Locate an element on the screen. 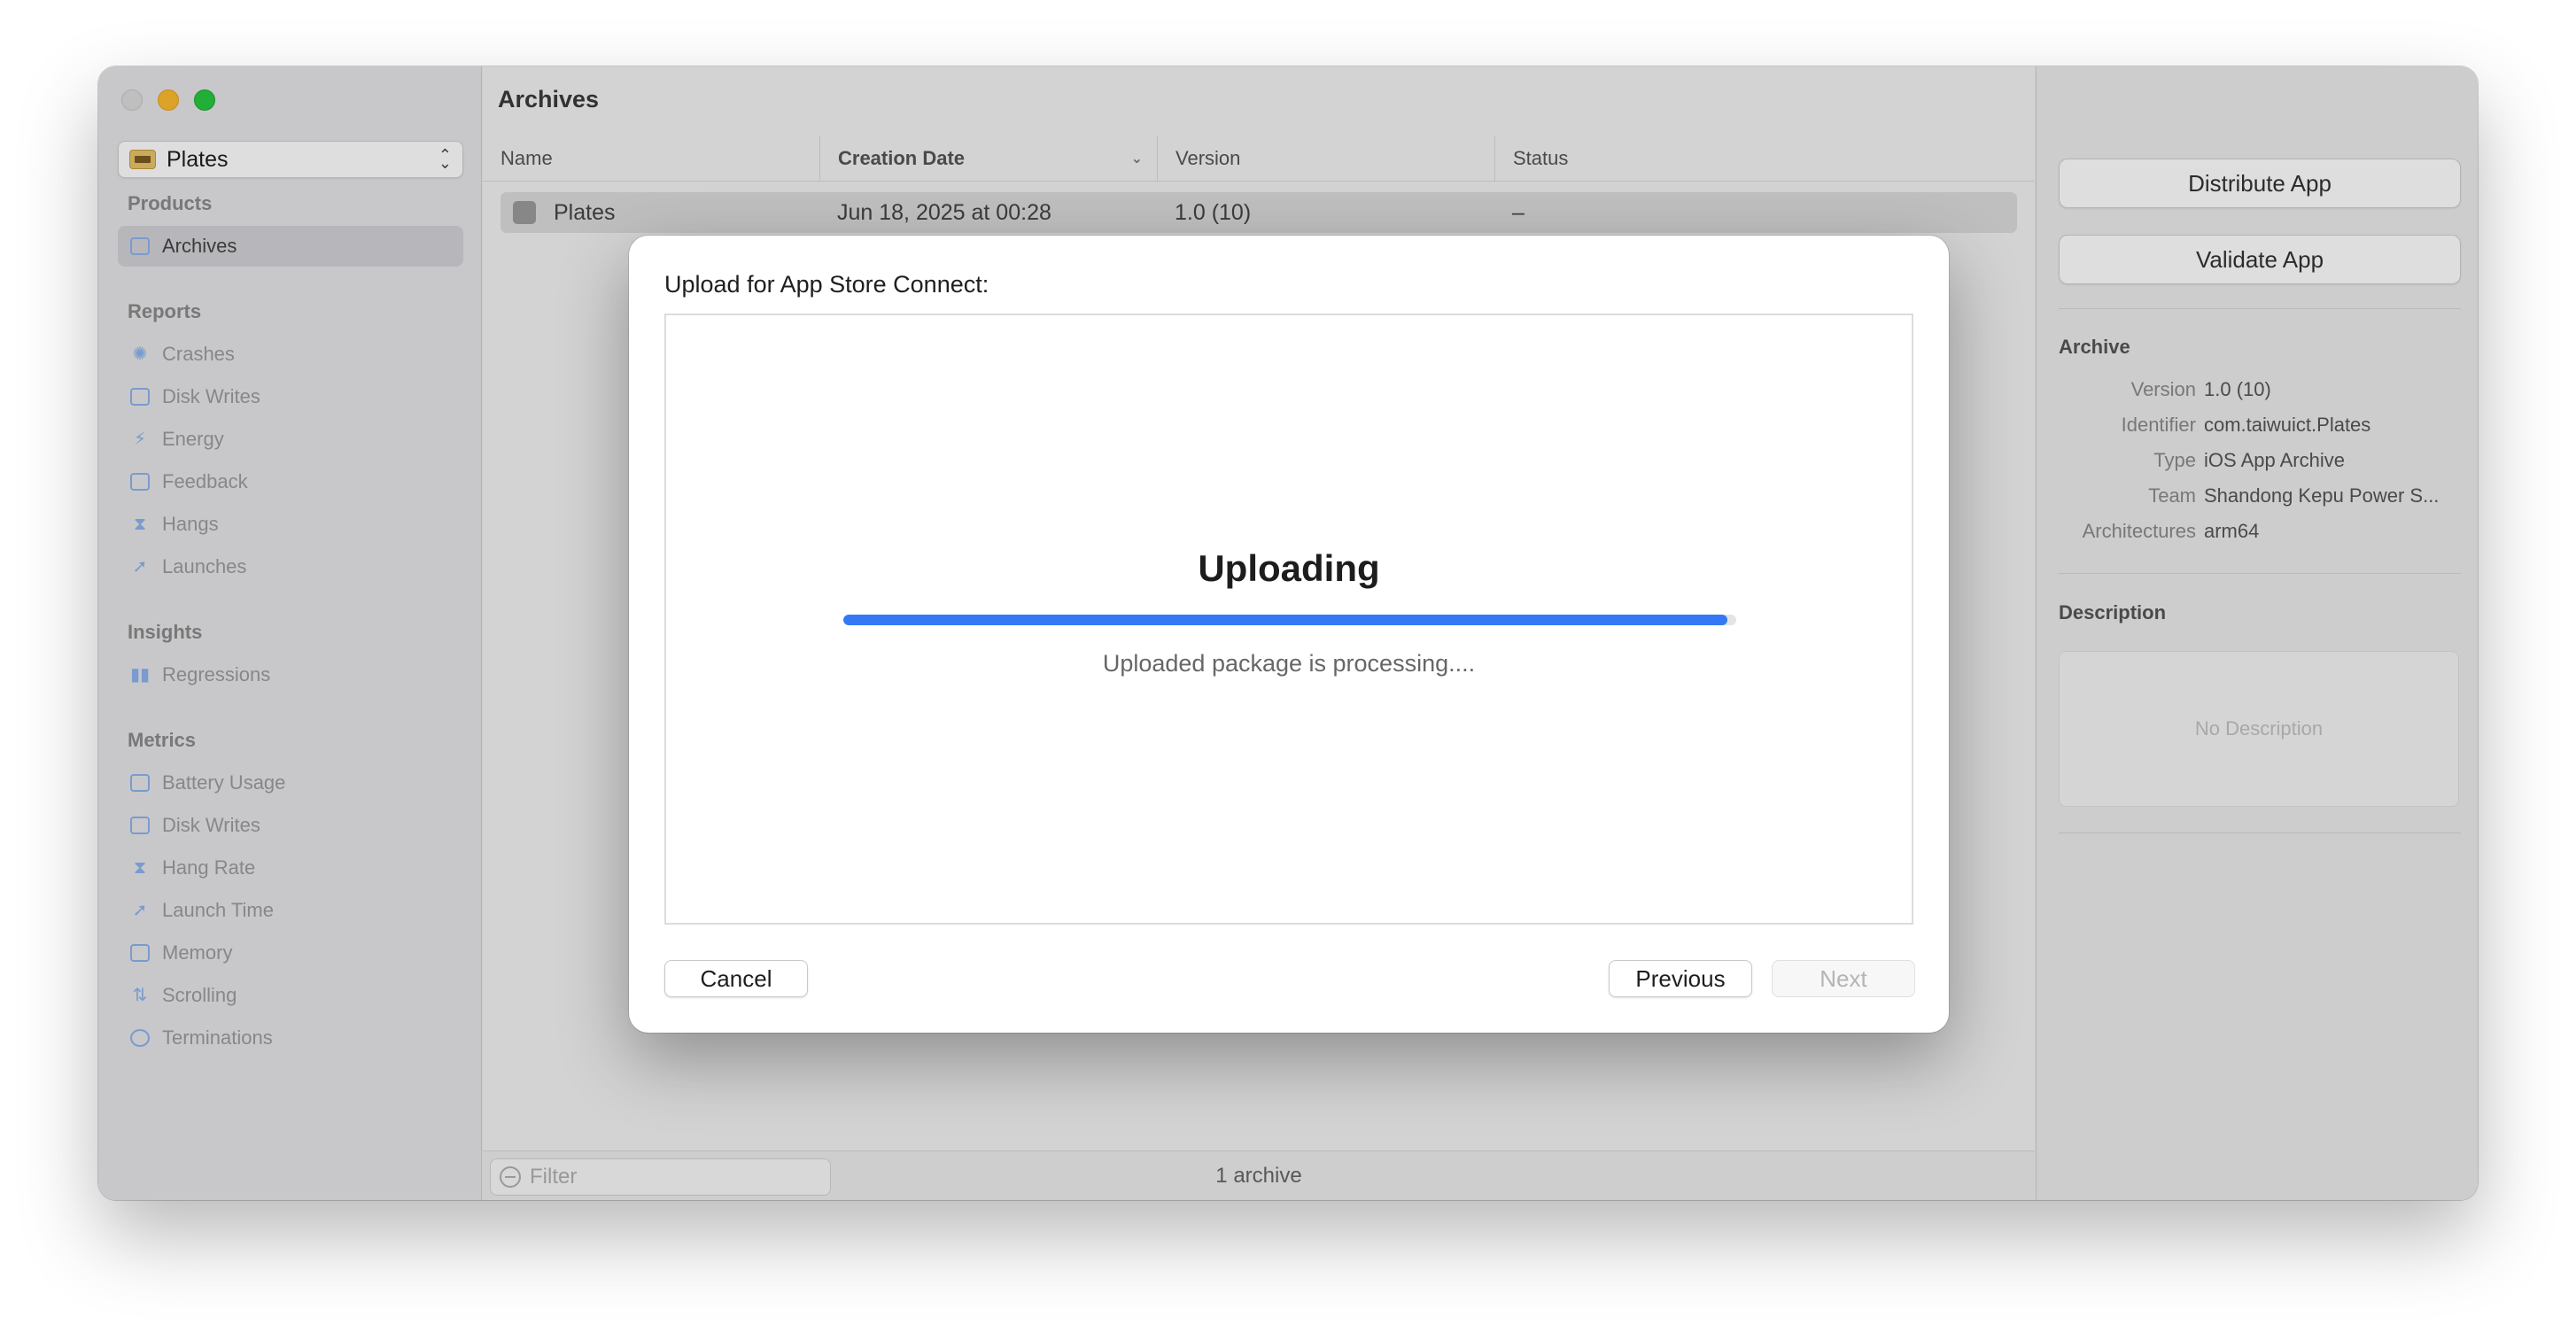 The width and height of the screenshot is (2576, 1332). upload-progress-bar is located at coordinates (1289, 620).